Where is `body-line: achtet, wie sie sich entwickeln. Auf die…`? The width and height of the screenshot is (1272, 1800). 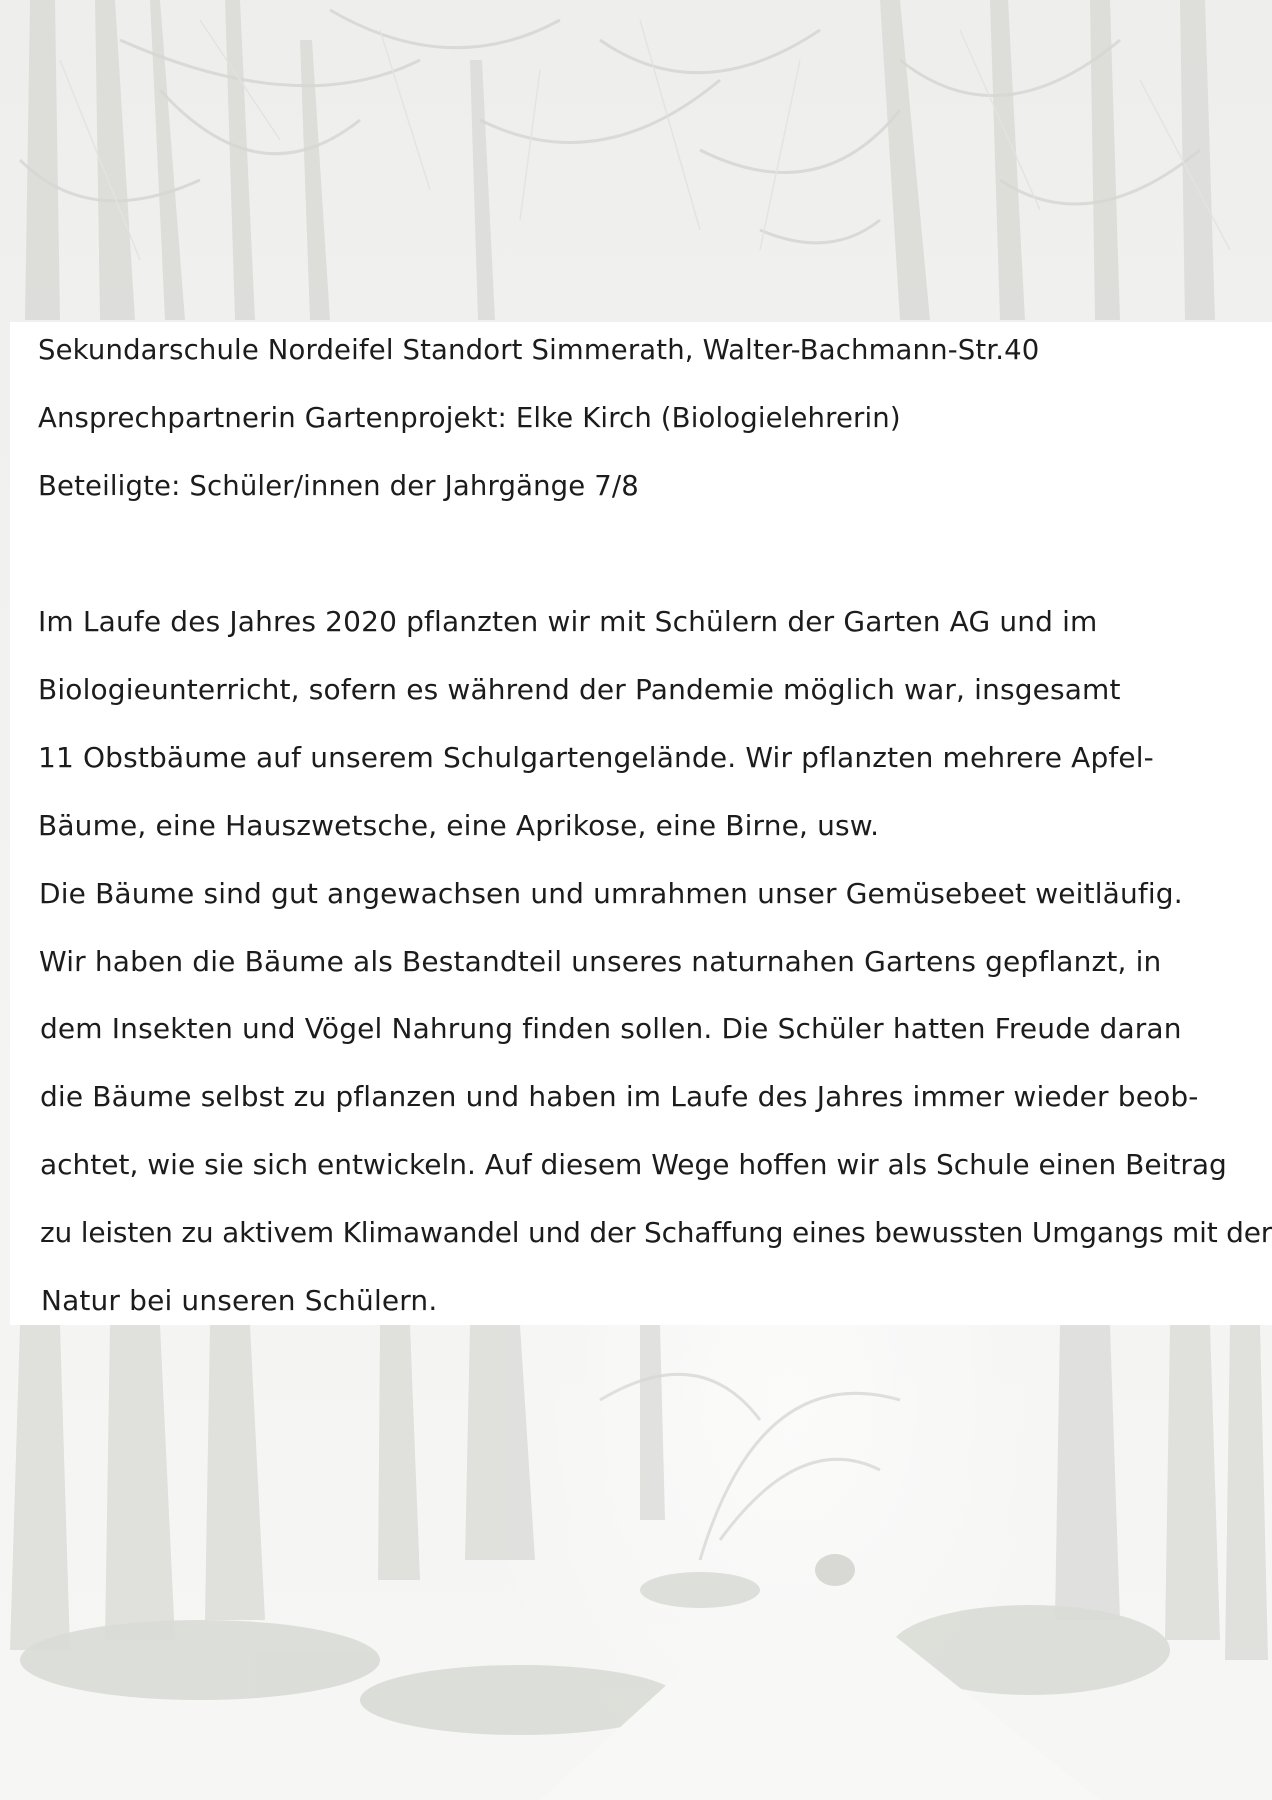 body-line: achtet, wie sie sich entwickeln. Auf die… is located at coordinates (633, 1164).